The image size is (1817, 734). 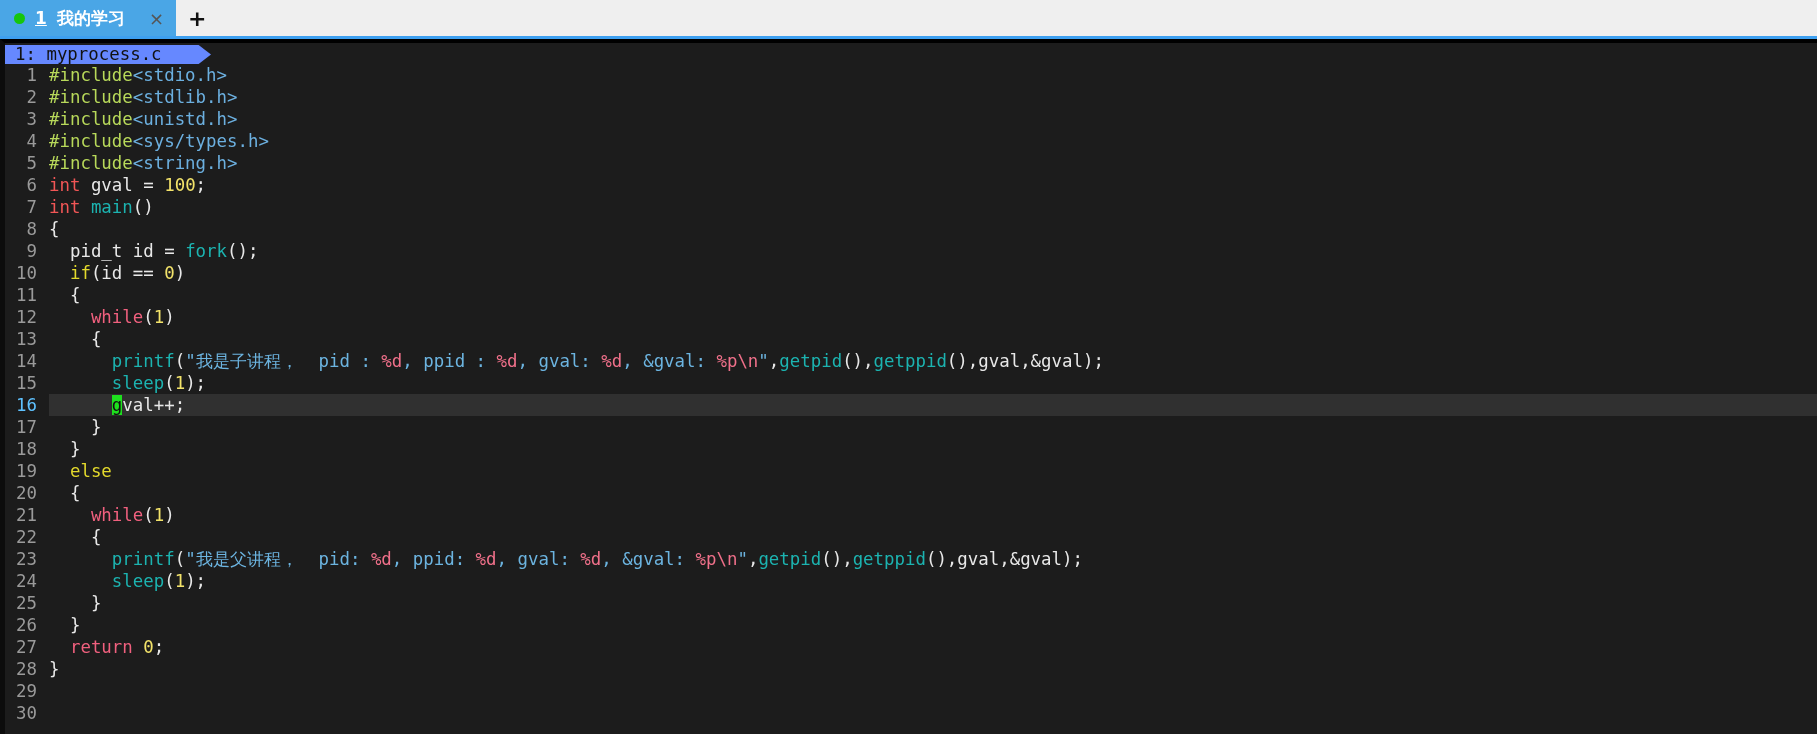 I want to click on buffer-tab: 1: myprocess.c, so click(x=108, y=54).